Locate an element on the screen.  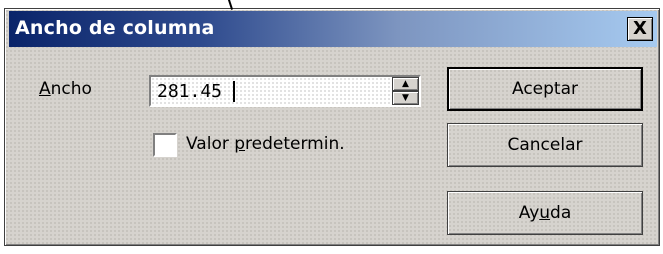
help-label-hotkey: u is located at coordinates (545, 213).